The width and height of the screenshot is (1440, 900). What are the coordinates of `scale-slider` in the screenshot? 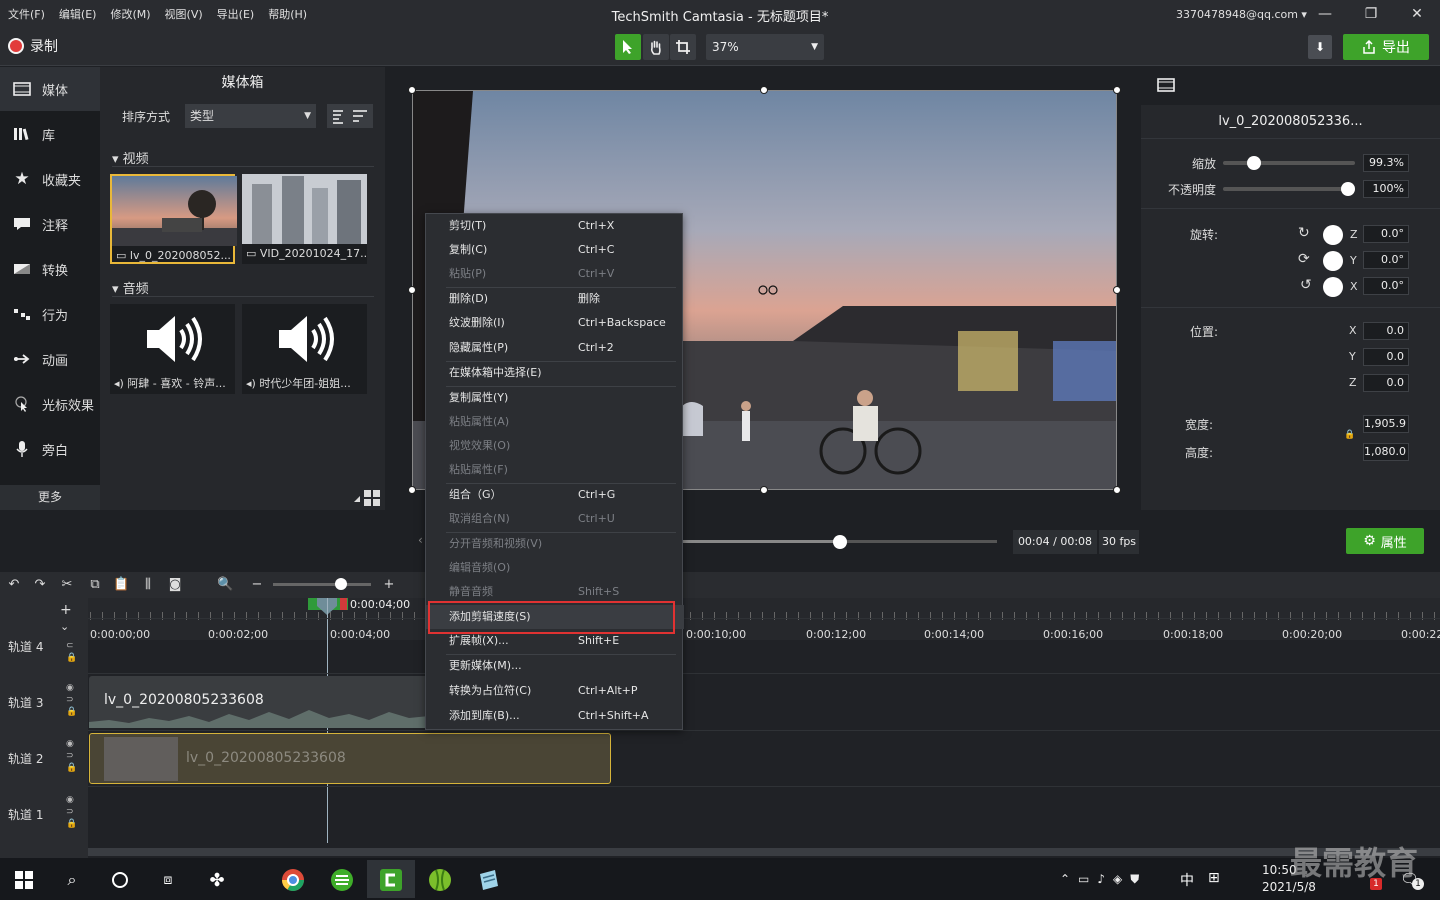 It's located at (1289, 163).